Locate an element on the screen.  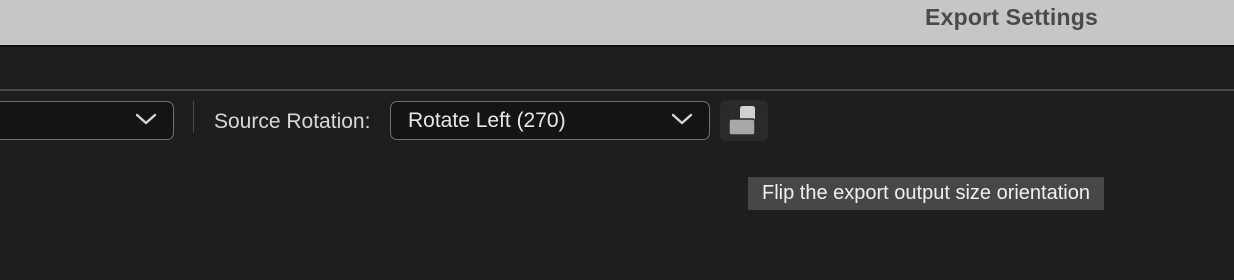
flip-orientation-icon is located at coordinates (742, 121).